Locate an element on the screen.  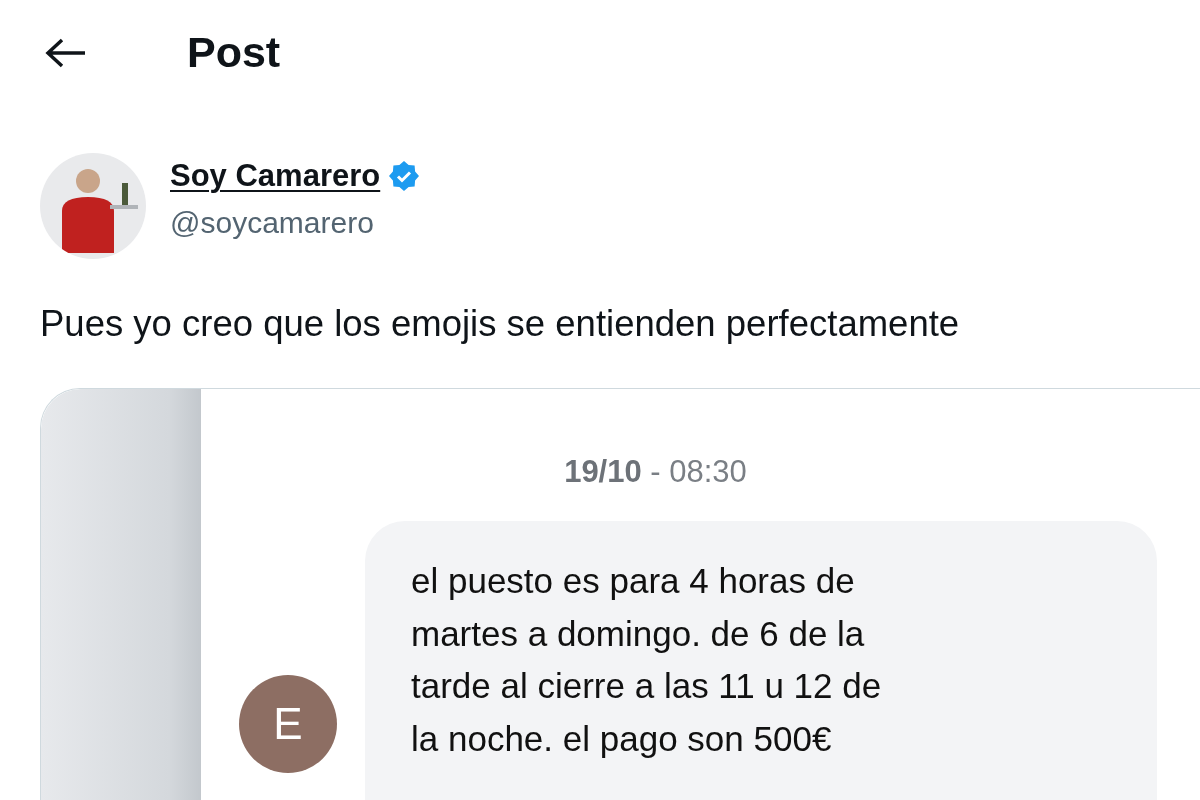
post-text: Pues yo creo que los emojis se entienden perfectamente is located at coordinates (500, 324).